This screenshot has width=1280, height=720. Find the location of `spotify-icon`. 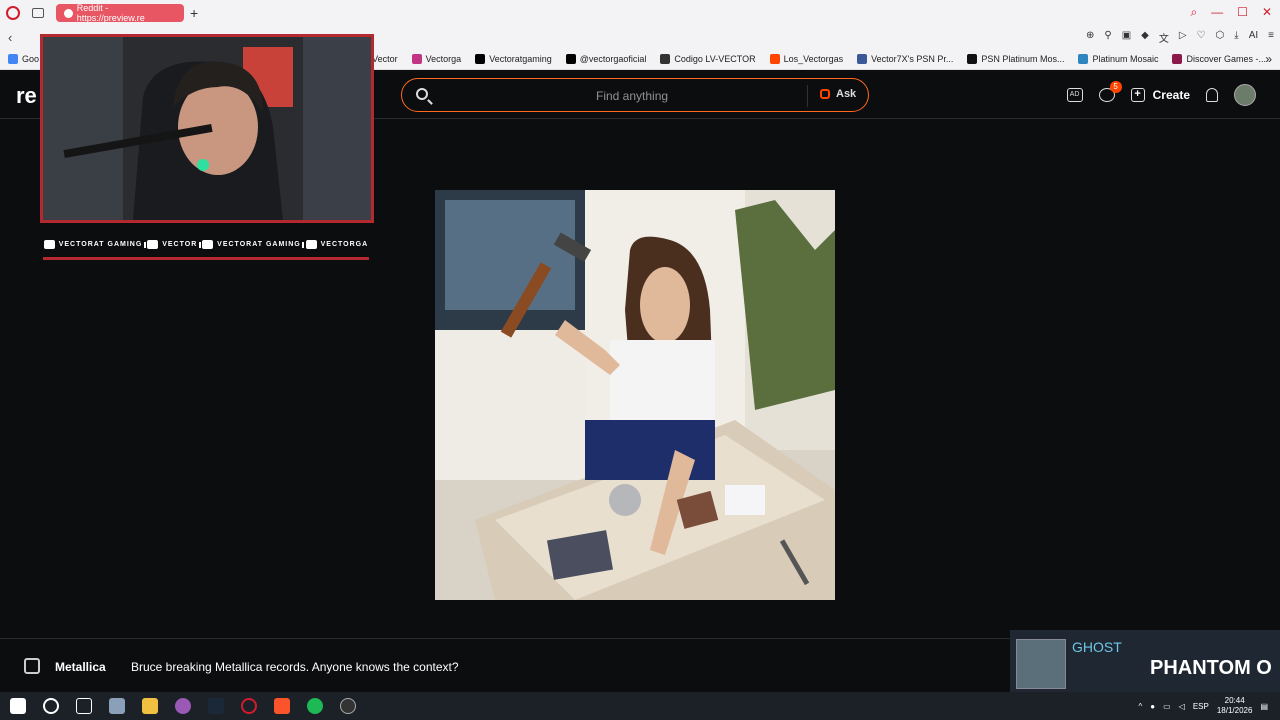

spotify-icon is located at coordinates (315, 706).